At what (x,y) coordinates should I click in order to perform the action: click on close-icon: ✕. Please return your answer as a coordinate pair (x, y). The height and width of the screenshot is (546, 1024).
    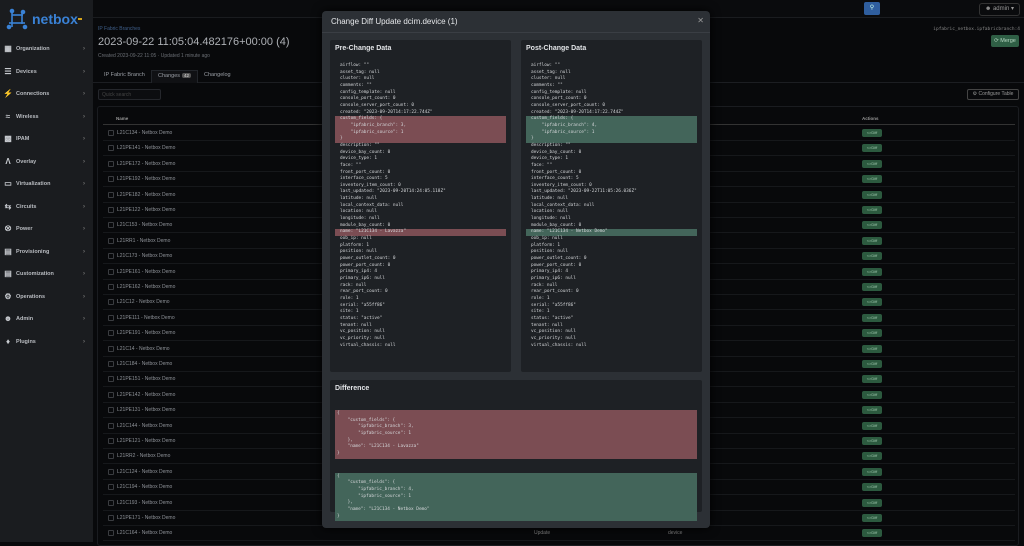
    Looking at the image, I should click on (700, 20).